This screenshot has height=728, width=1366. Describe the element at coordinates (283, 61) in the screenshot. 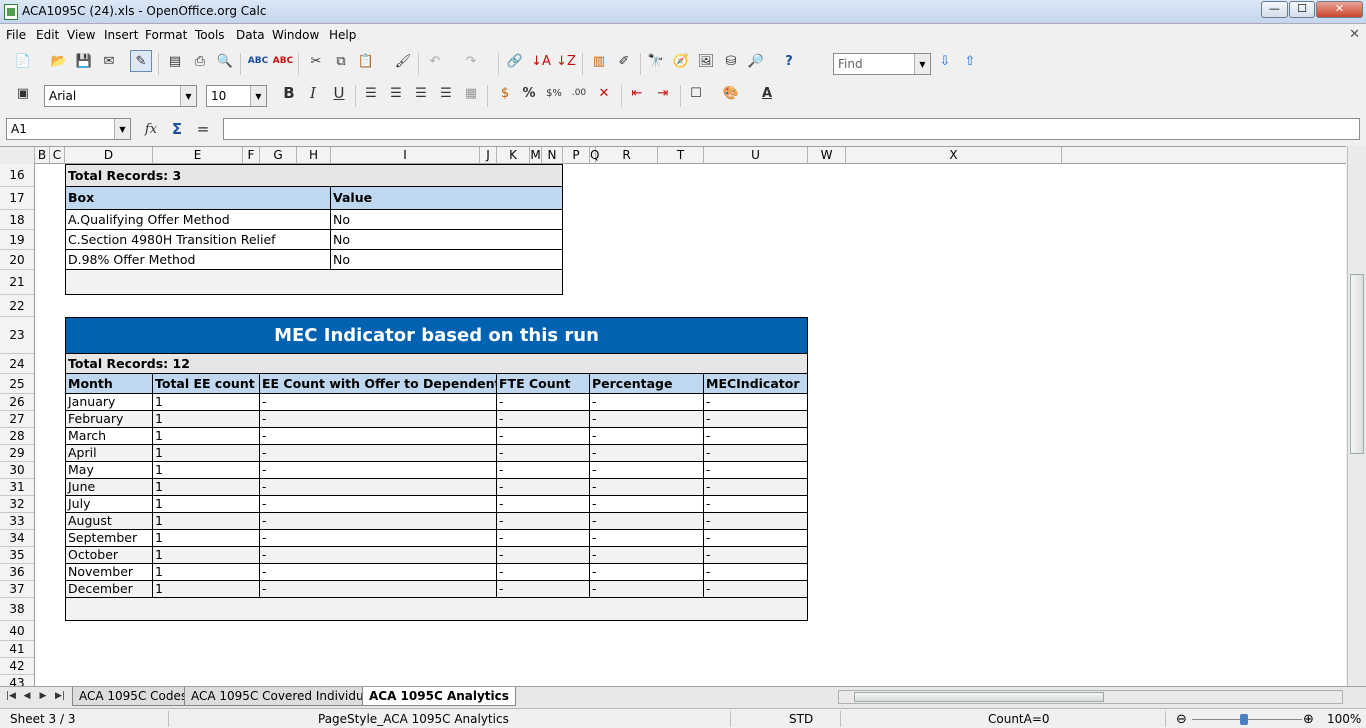

I see `autospellcheck-icon: ABC` at that location.